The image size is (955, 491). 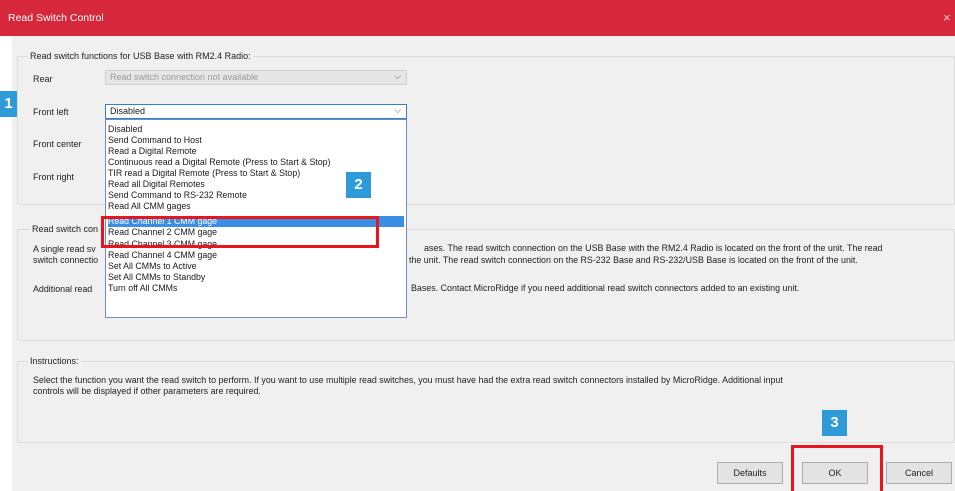 I want to click on connections-text-1a: A single read sv, so click(x=64, y=249).